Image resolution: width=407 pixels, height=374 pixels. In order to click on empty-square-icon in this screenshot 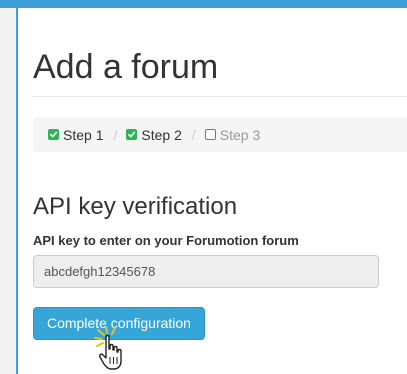, I will do `click(210, 134)`.